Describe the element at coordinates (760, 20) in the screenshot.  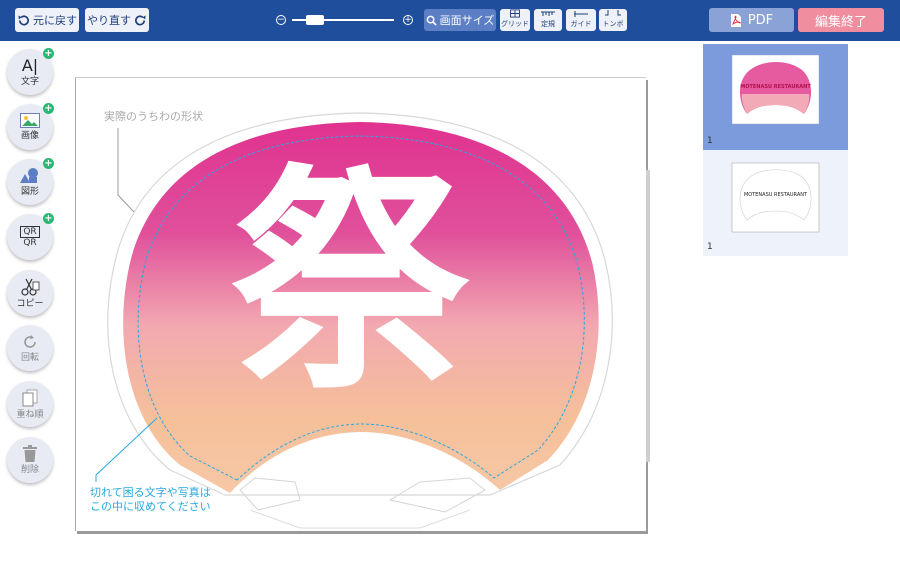
I see `pdf-label: PDF` at that location.